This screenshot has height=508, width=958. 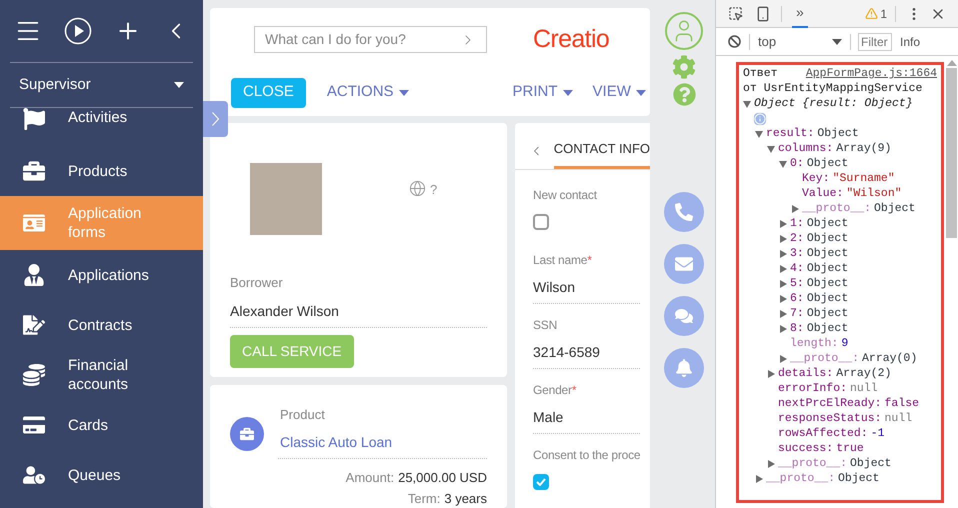 I want to click on sidebar-item-label: Financial accounts, so click(x=99, y=375).